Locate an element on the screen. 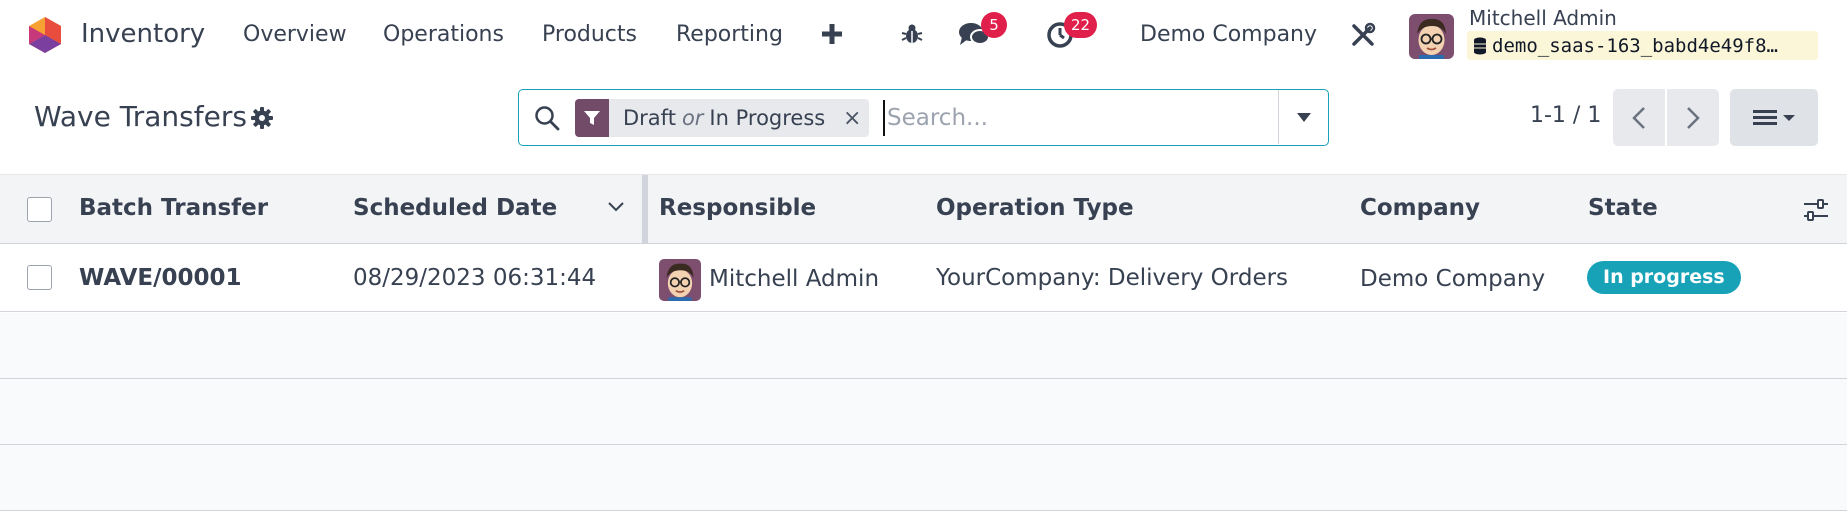  cell-company: Demo Company is located at coordinates (1453, 279).